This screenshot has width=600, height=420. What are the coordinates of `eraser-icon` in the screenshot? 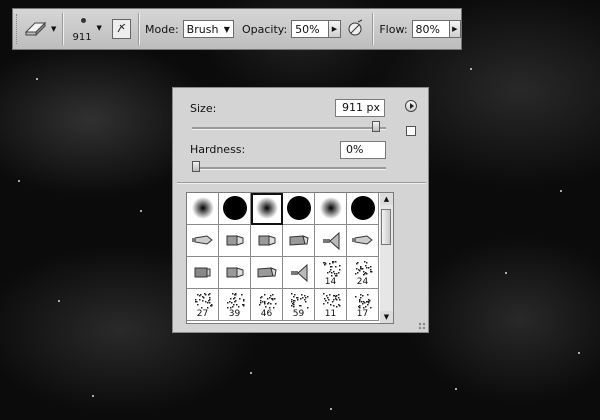 It's located at (36, 29).